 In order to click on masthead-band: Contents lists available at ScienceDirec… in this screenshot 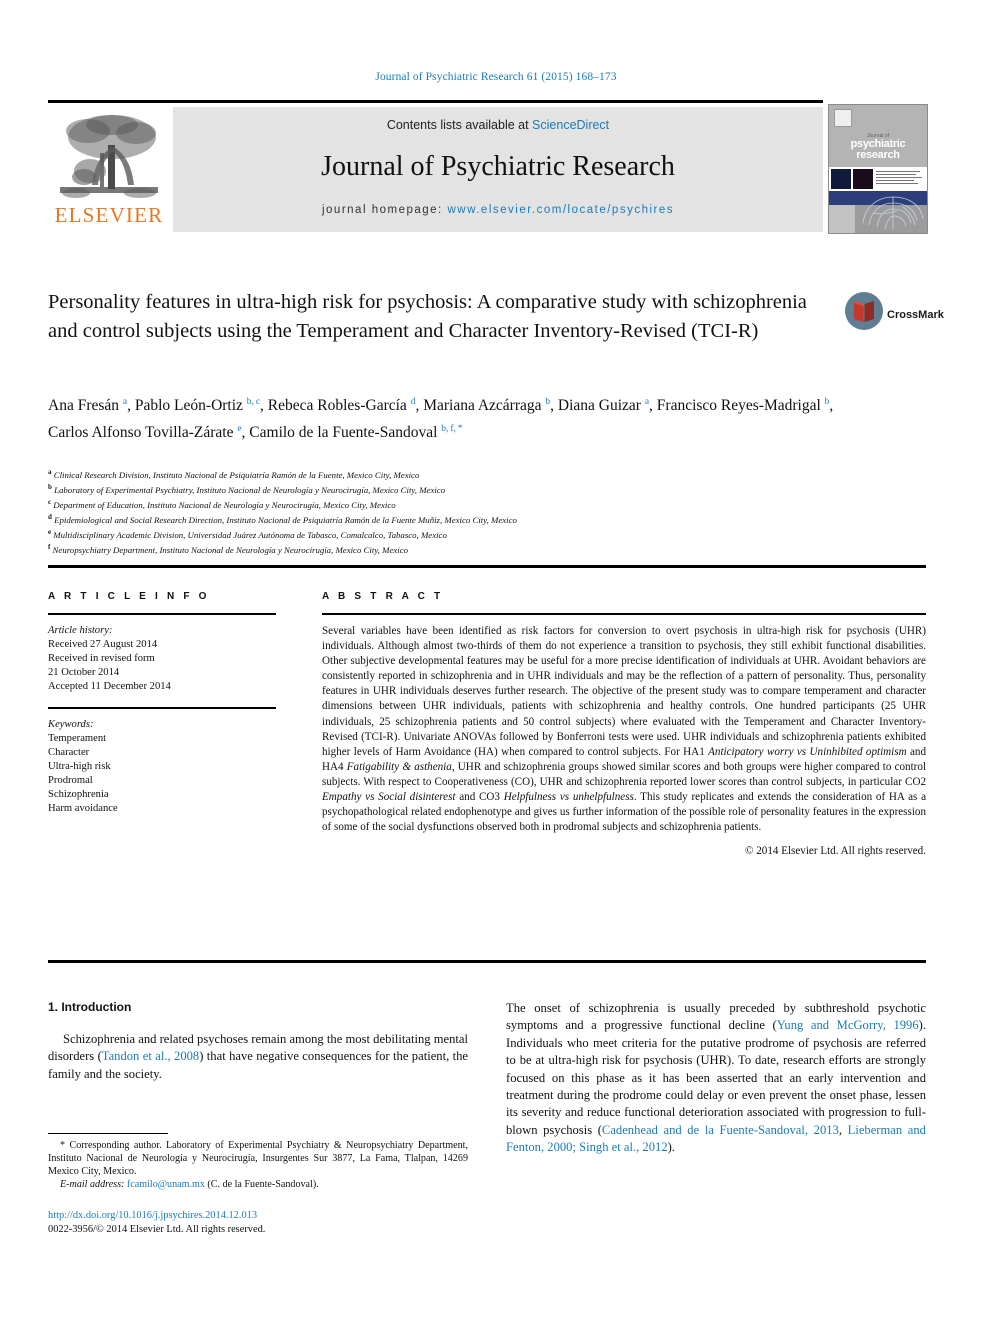, I will do `click(498, 169)`.